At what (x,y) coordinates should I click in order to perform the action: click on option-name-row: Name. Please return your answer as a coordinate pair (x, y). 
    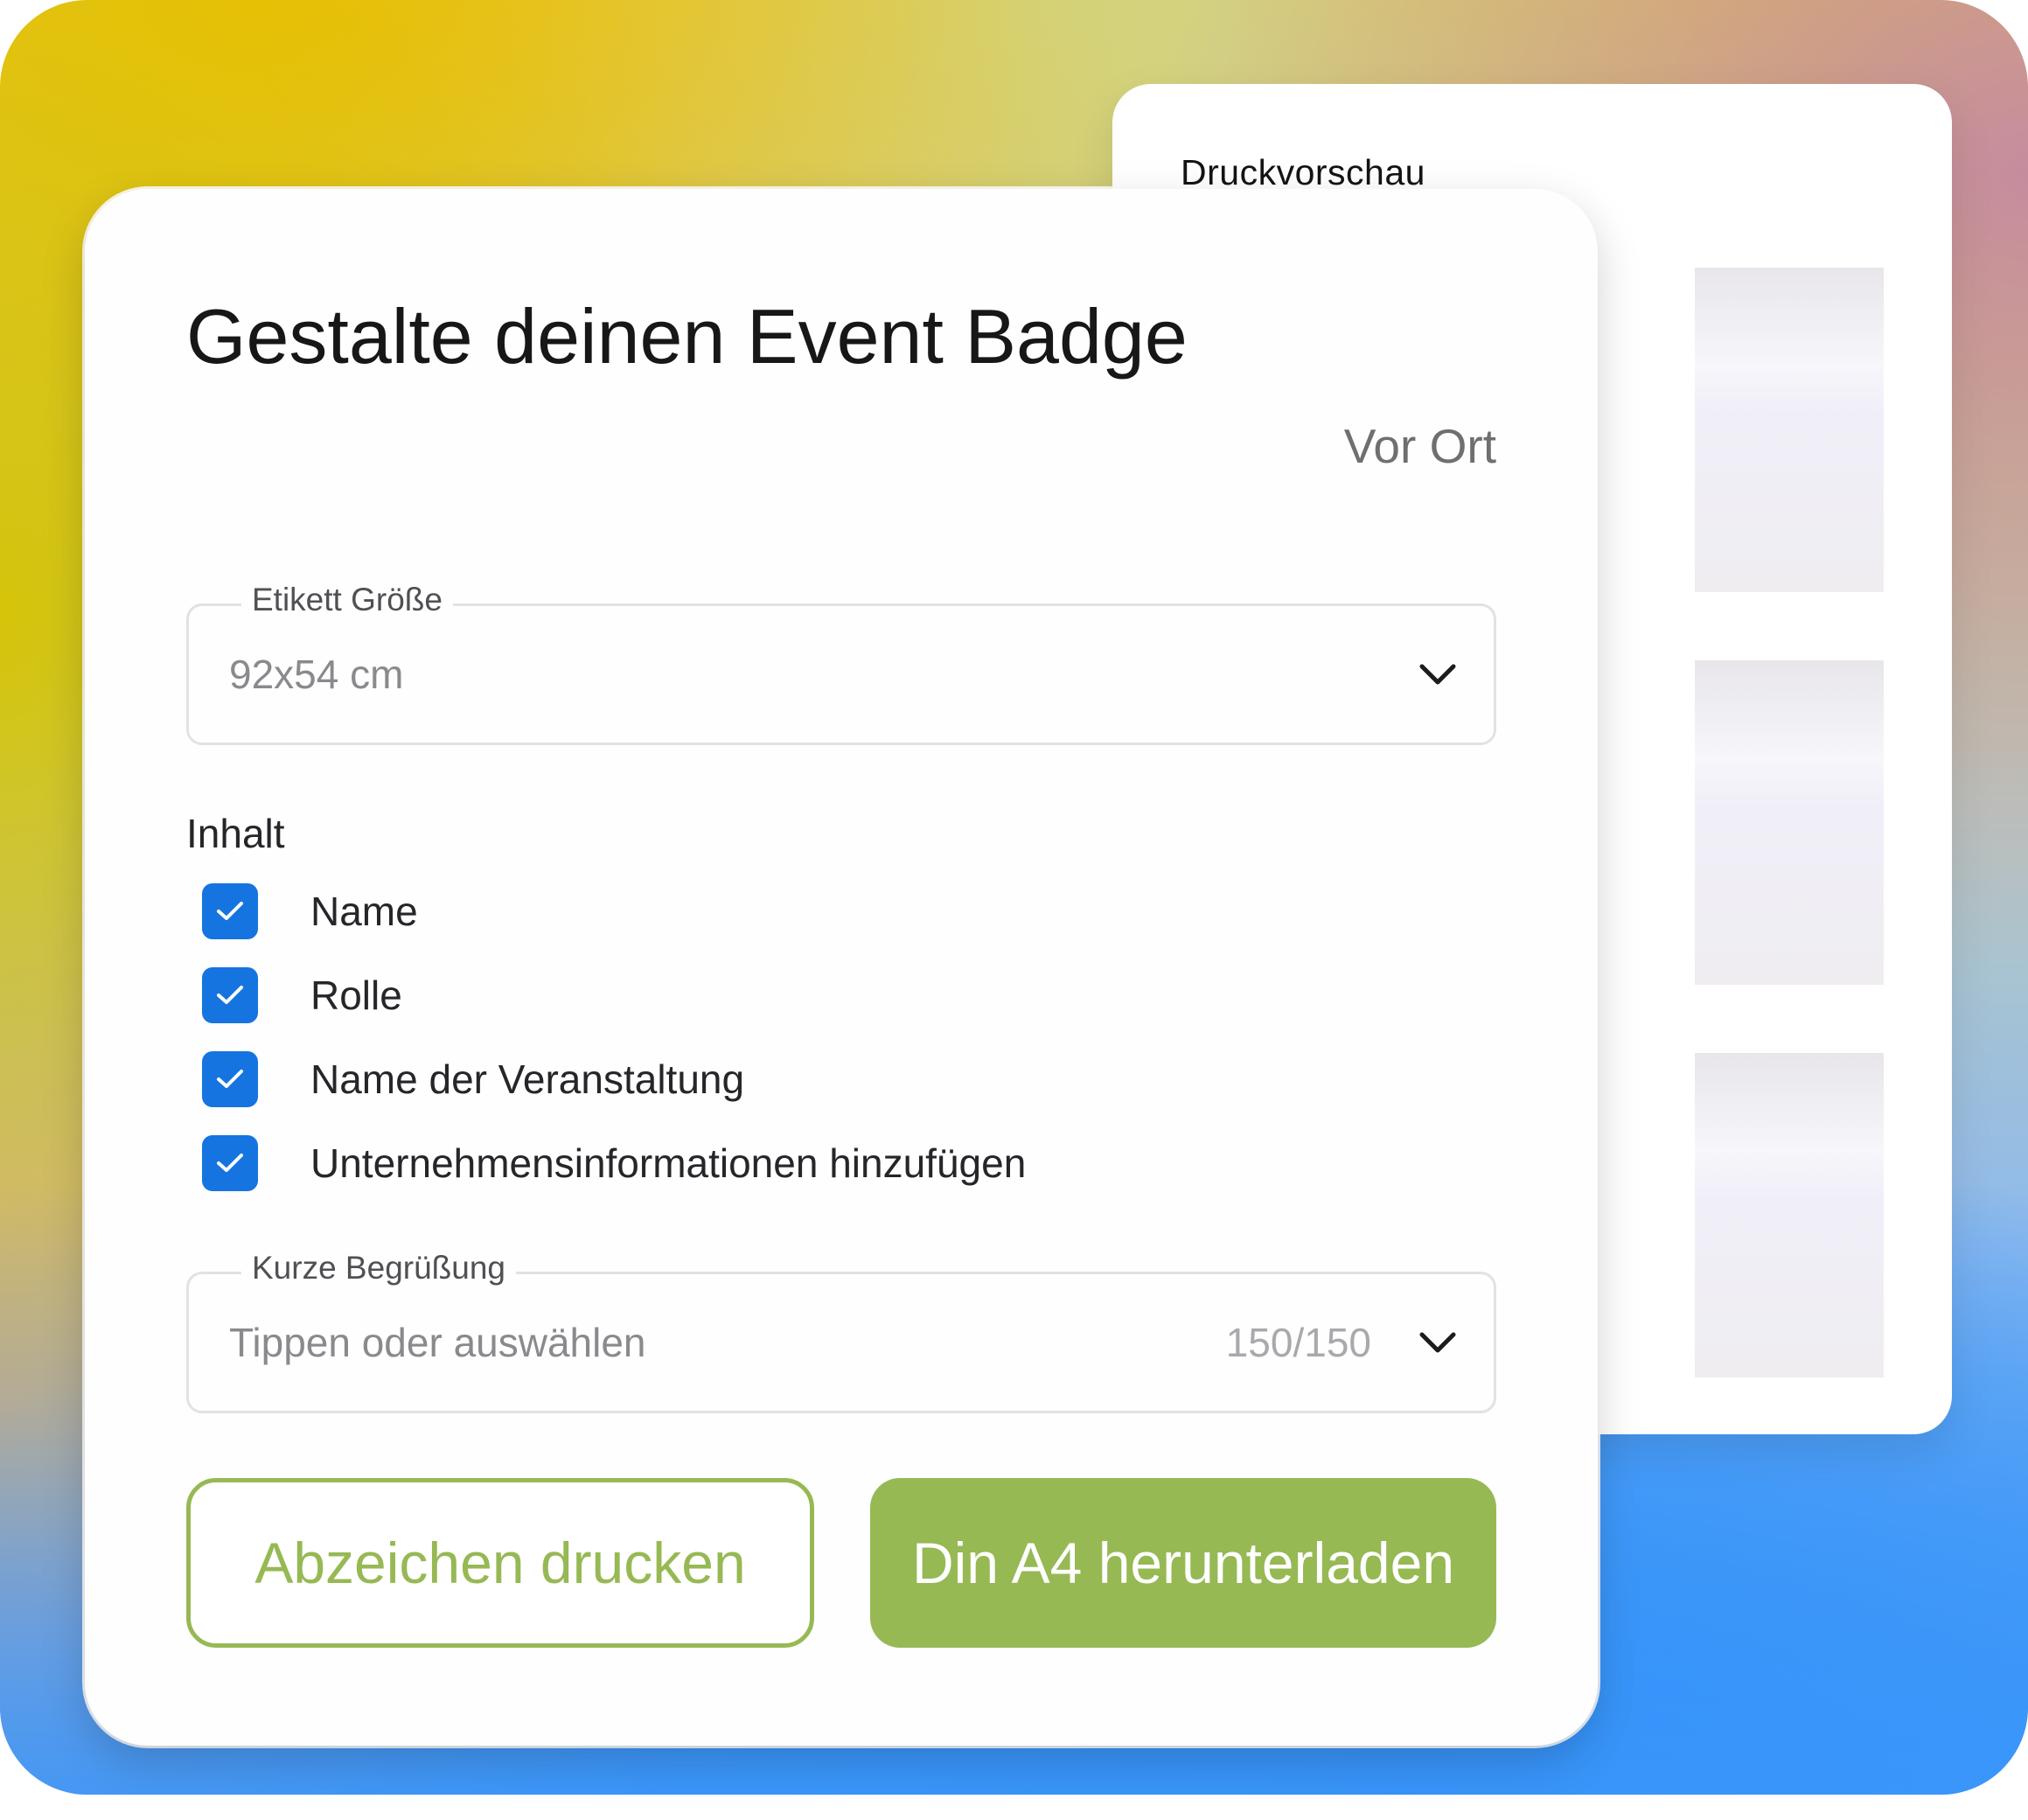
    Looking at the image, I should click on (310, 911).